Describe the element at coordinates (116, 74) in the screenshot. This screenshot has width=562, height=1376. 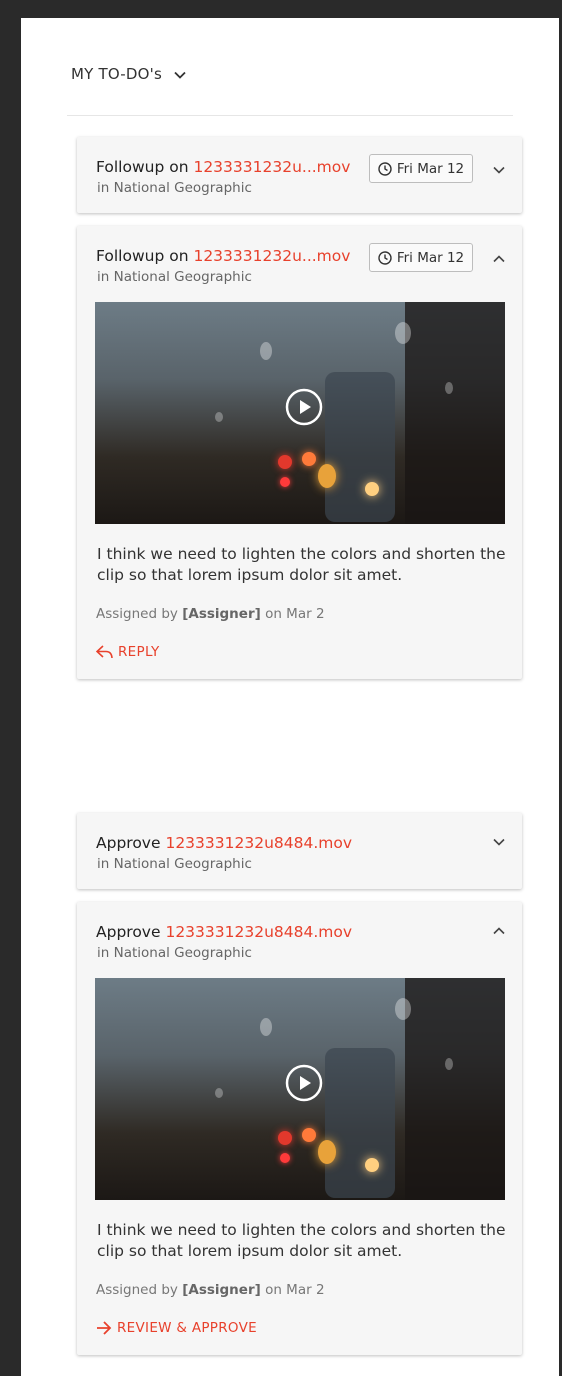
I see `page-title: MY TO-DO's` at that location.